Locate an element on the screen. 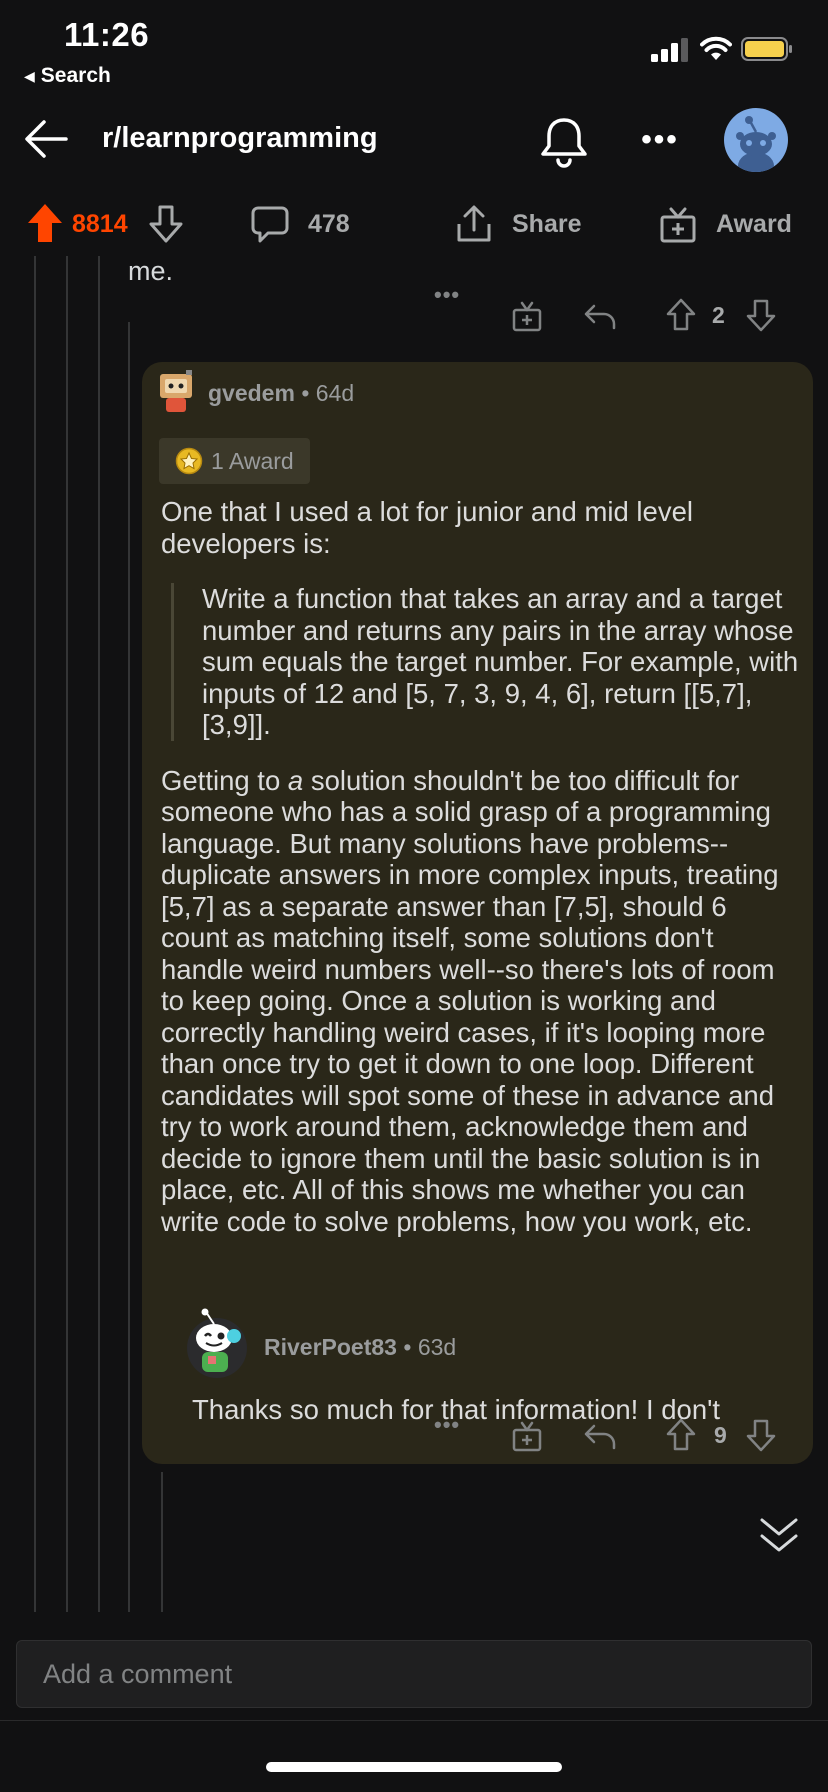  more-options-icon: ••• is located at coordinates (660, 140).